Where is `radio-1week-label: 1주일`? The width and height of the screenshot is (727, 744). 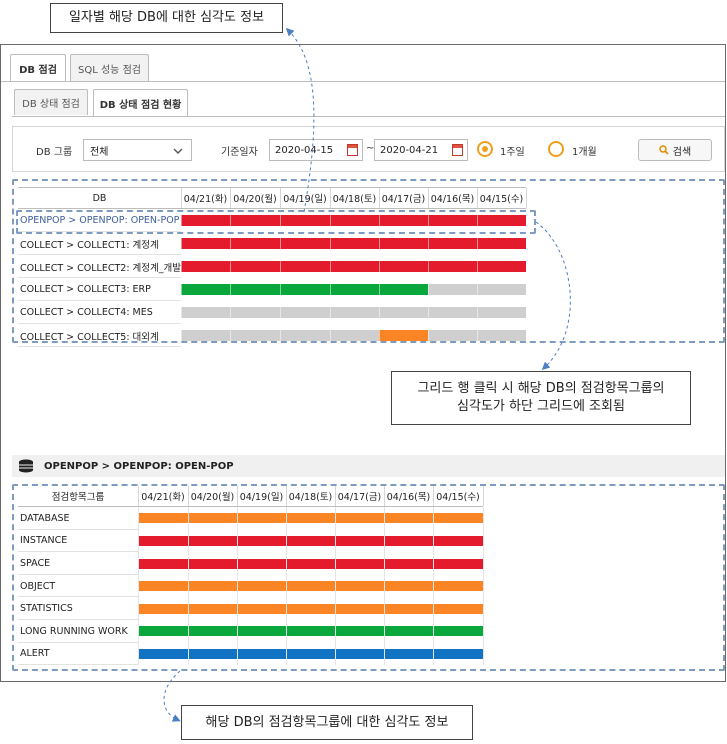
radio-1week-label: 1주일 is located at coordinates (512, 152).